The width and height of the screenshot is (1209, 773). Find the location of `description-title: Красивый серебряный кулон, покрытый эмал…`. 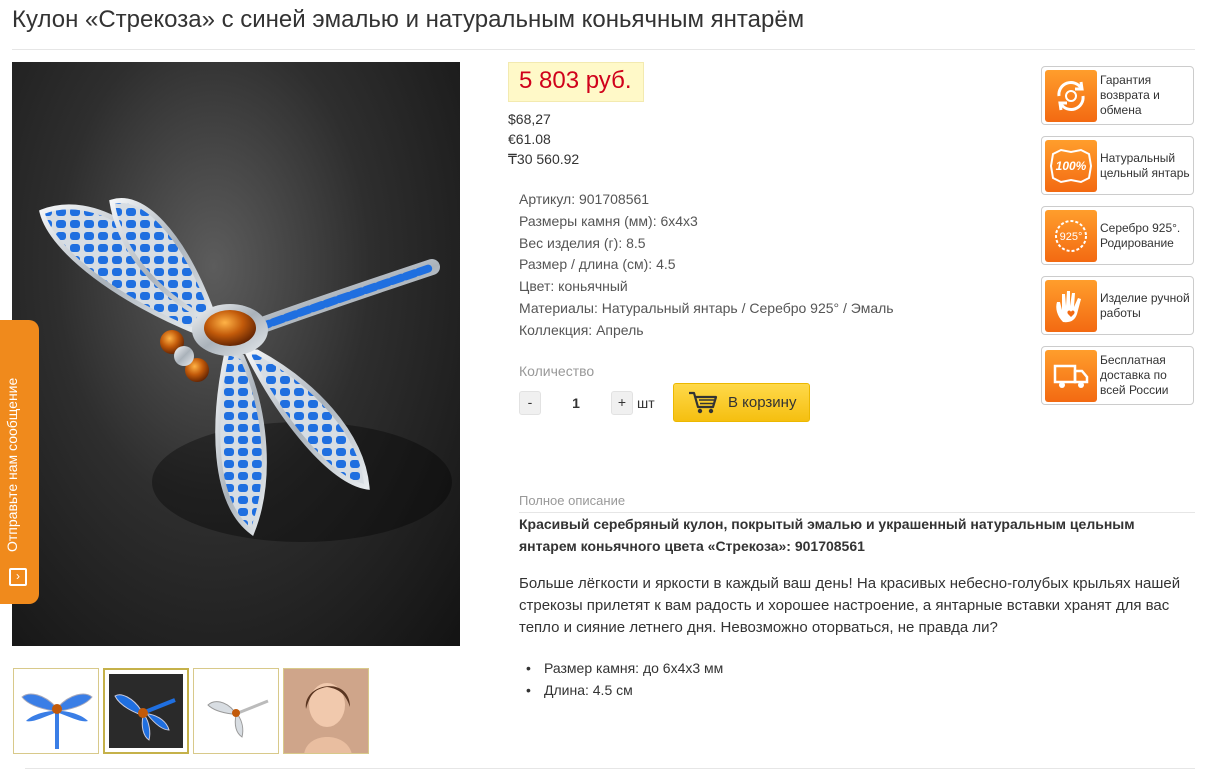

description-title: Красивый серебряный кулон, покрытый эмал… is located at coordinates (827, 535).